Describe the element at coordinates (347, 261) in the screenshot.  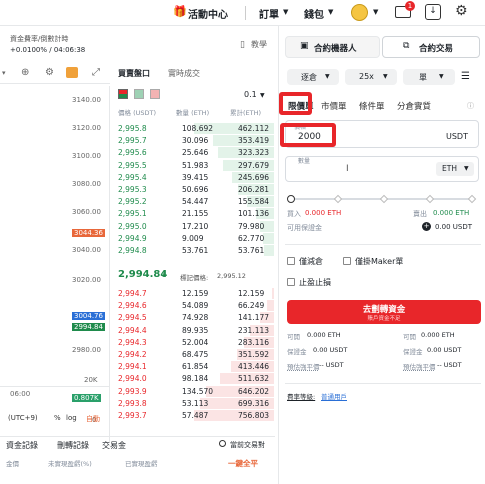
I see `maker-only-checkbox` at that location.